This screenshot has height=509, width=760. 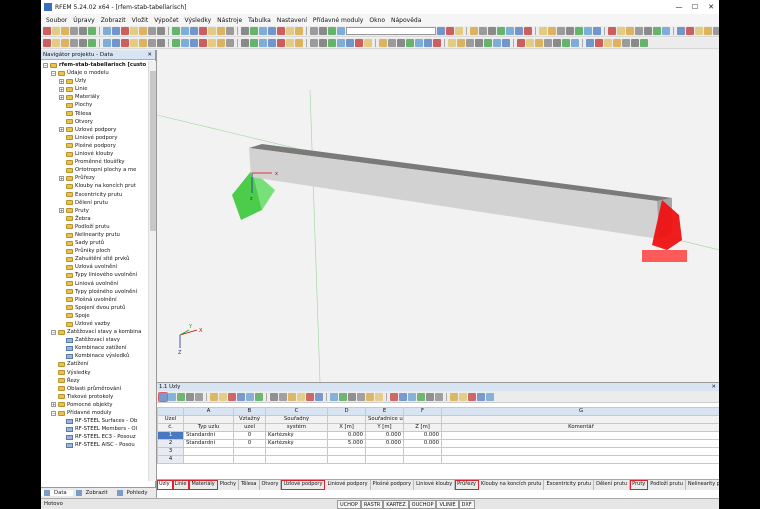 I want to click on tree-item: RF-STEEL Surfaces - Ob, so click(x=94, y=421).